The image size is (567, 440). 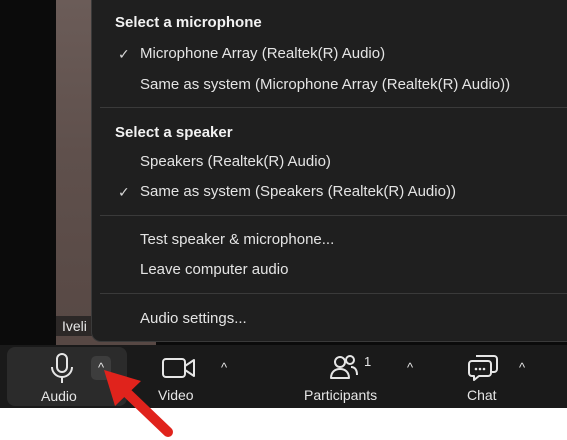 What do you see at coordinates (138, 403) in the screenshot?
I see `annotation-arrow-icon` at bounding box center [138, 403].